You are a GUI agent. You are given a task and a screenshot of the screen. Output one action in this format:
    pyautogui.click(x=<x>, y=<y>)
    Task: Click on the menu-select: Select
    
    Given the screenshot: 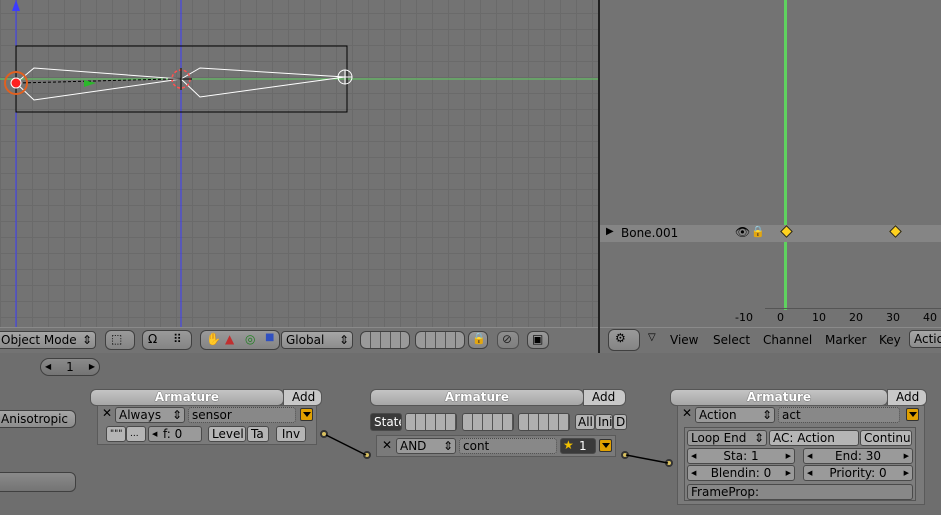 What is the action you would take?
    pyautogui.click(x=731, y=340)
    